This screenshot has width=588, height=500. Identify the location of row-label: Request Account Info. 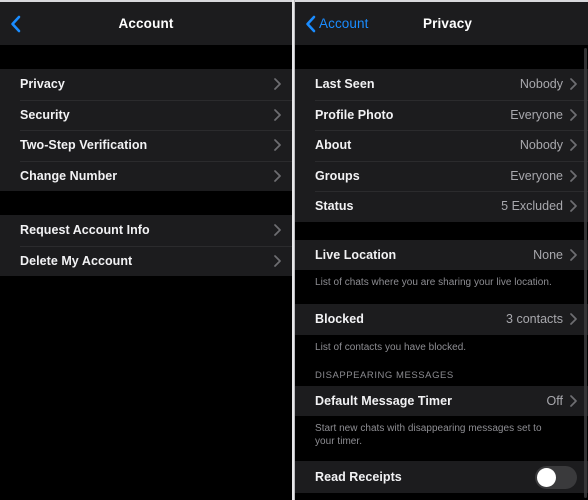
(85, 230).